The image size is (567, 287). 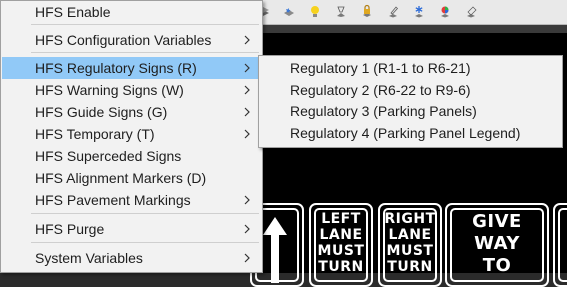 What do you see at coordinates (116, 68) in the screenshot?
I see `menu-item-label: HFS Regulatory Signs (R)` at bounding box center [116, 68].